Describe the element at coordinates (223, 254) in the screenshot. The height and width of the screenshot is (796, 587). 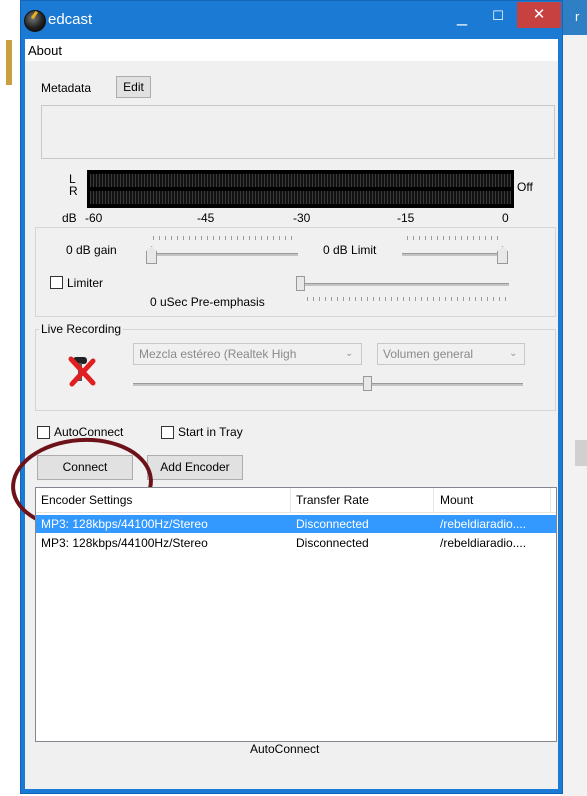
I see `gain-slider-track` at that location.